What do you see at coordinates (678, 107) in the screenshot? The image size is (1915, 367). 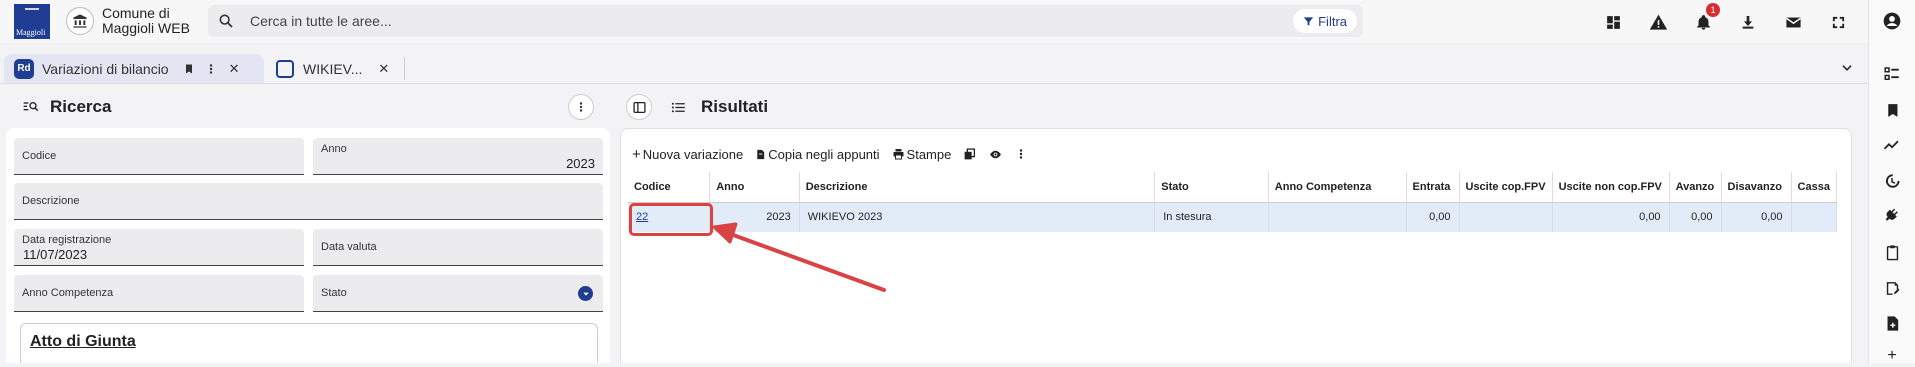 I see `list-icon` at bounding box center [678, 107].